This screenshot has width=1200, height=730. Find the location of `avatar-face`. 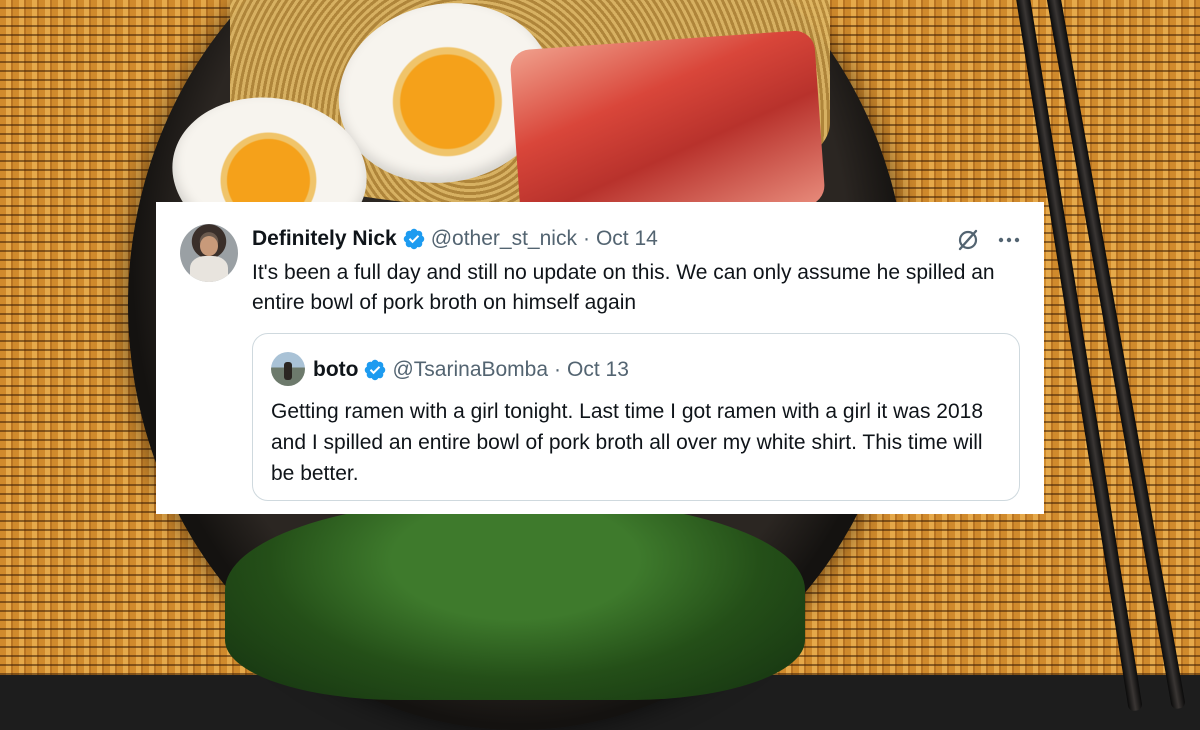

avatar-face is located at coordinates (209, 246).